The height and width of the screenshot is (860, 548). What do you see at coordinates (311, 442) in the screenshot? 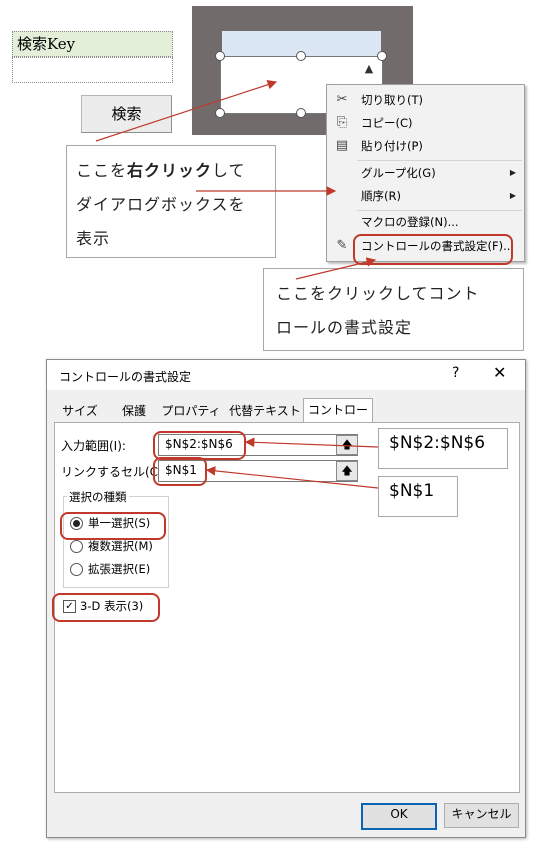
I see `arrow-to-input-range` at bounding box center [311, 442].